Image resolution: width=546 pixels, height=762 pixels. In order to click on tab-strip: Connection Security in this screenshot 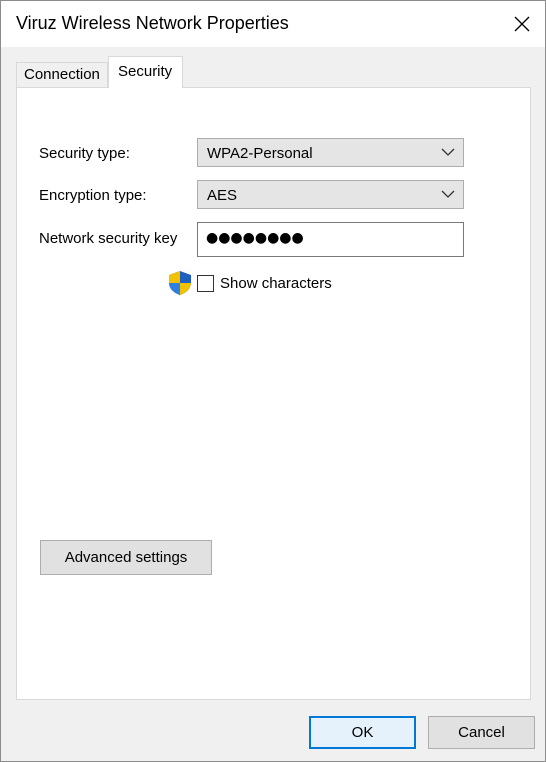, I will do `click(273, 67)`.